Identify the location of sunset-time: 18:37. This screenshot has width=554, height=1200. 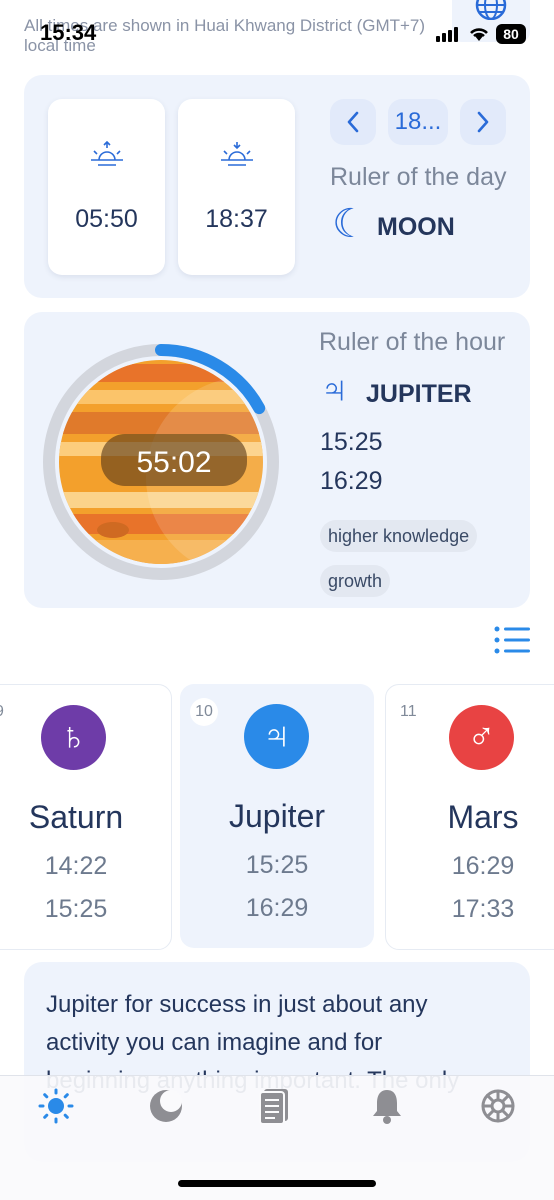
(236, 219).